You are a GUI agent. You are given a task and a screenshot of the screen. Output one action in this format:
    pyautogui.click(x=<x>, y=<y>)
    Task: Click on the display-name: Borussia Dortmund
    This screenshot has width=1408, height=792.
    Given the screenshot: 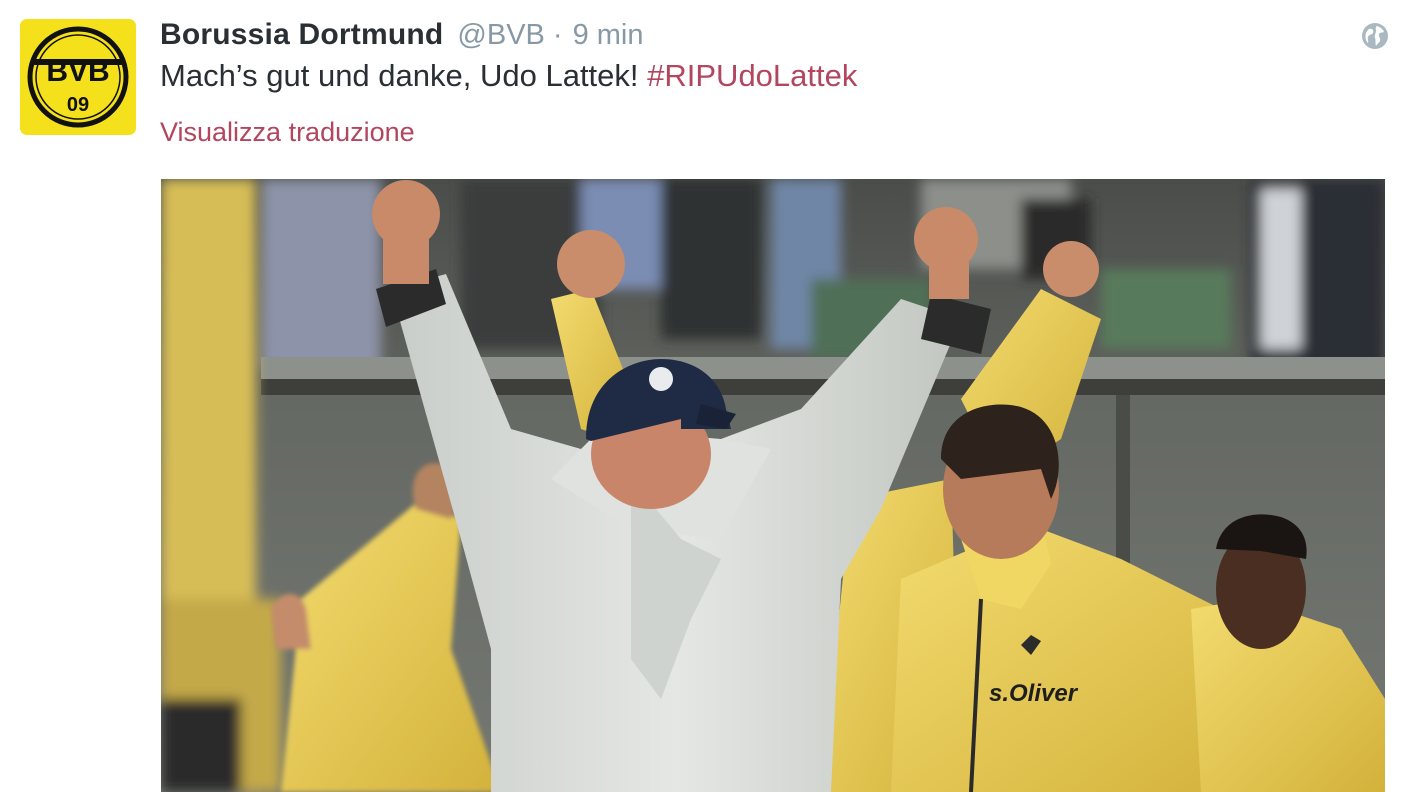 What is the action you would take?
    pyautogui.click(x=301, y=35)
    